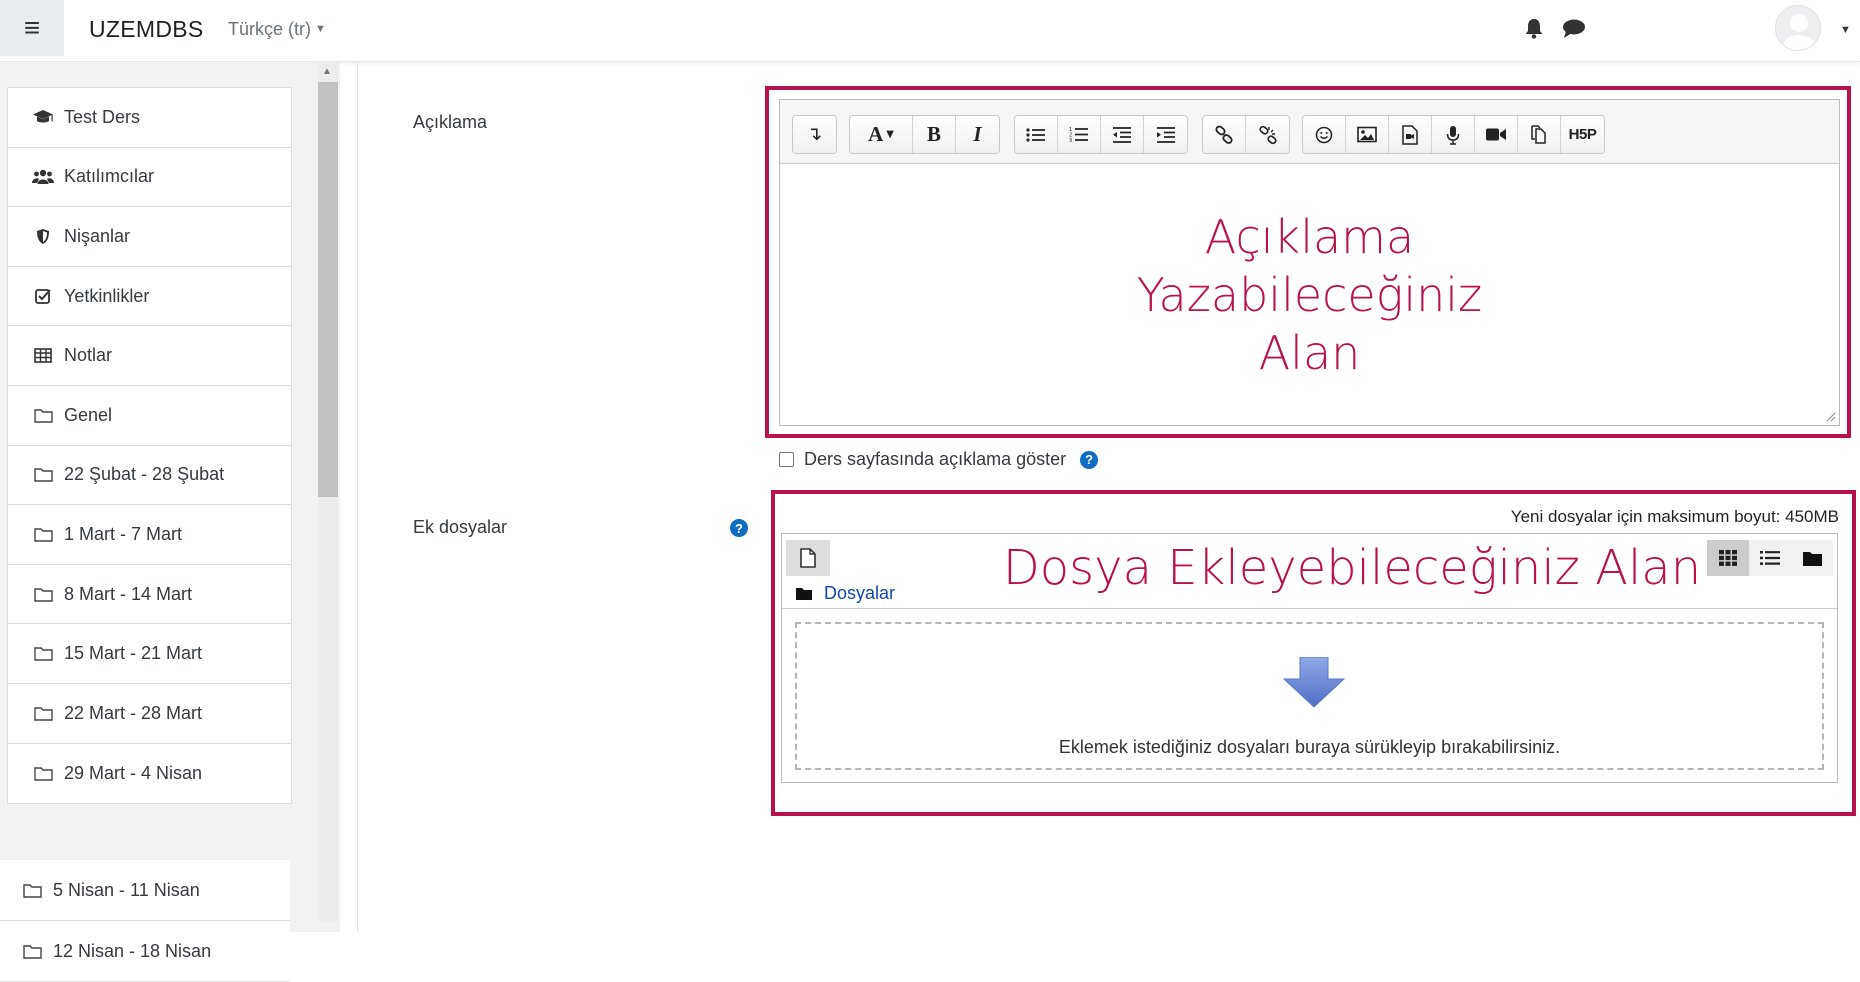  Describe the element at coordinates (1534, 31) in the screenshot. I see `notifications-bell-icon` at that location.